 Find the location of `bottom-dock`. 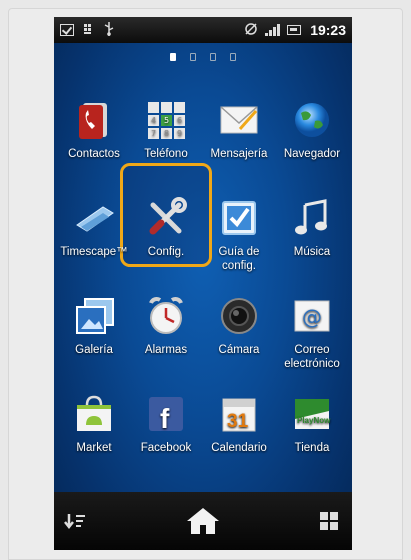

bottom-dock is located at coordinates (203, 521).